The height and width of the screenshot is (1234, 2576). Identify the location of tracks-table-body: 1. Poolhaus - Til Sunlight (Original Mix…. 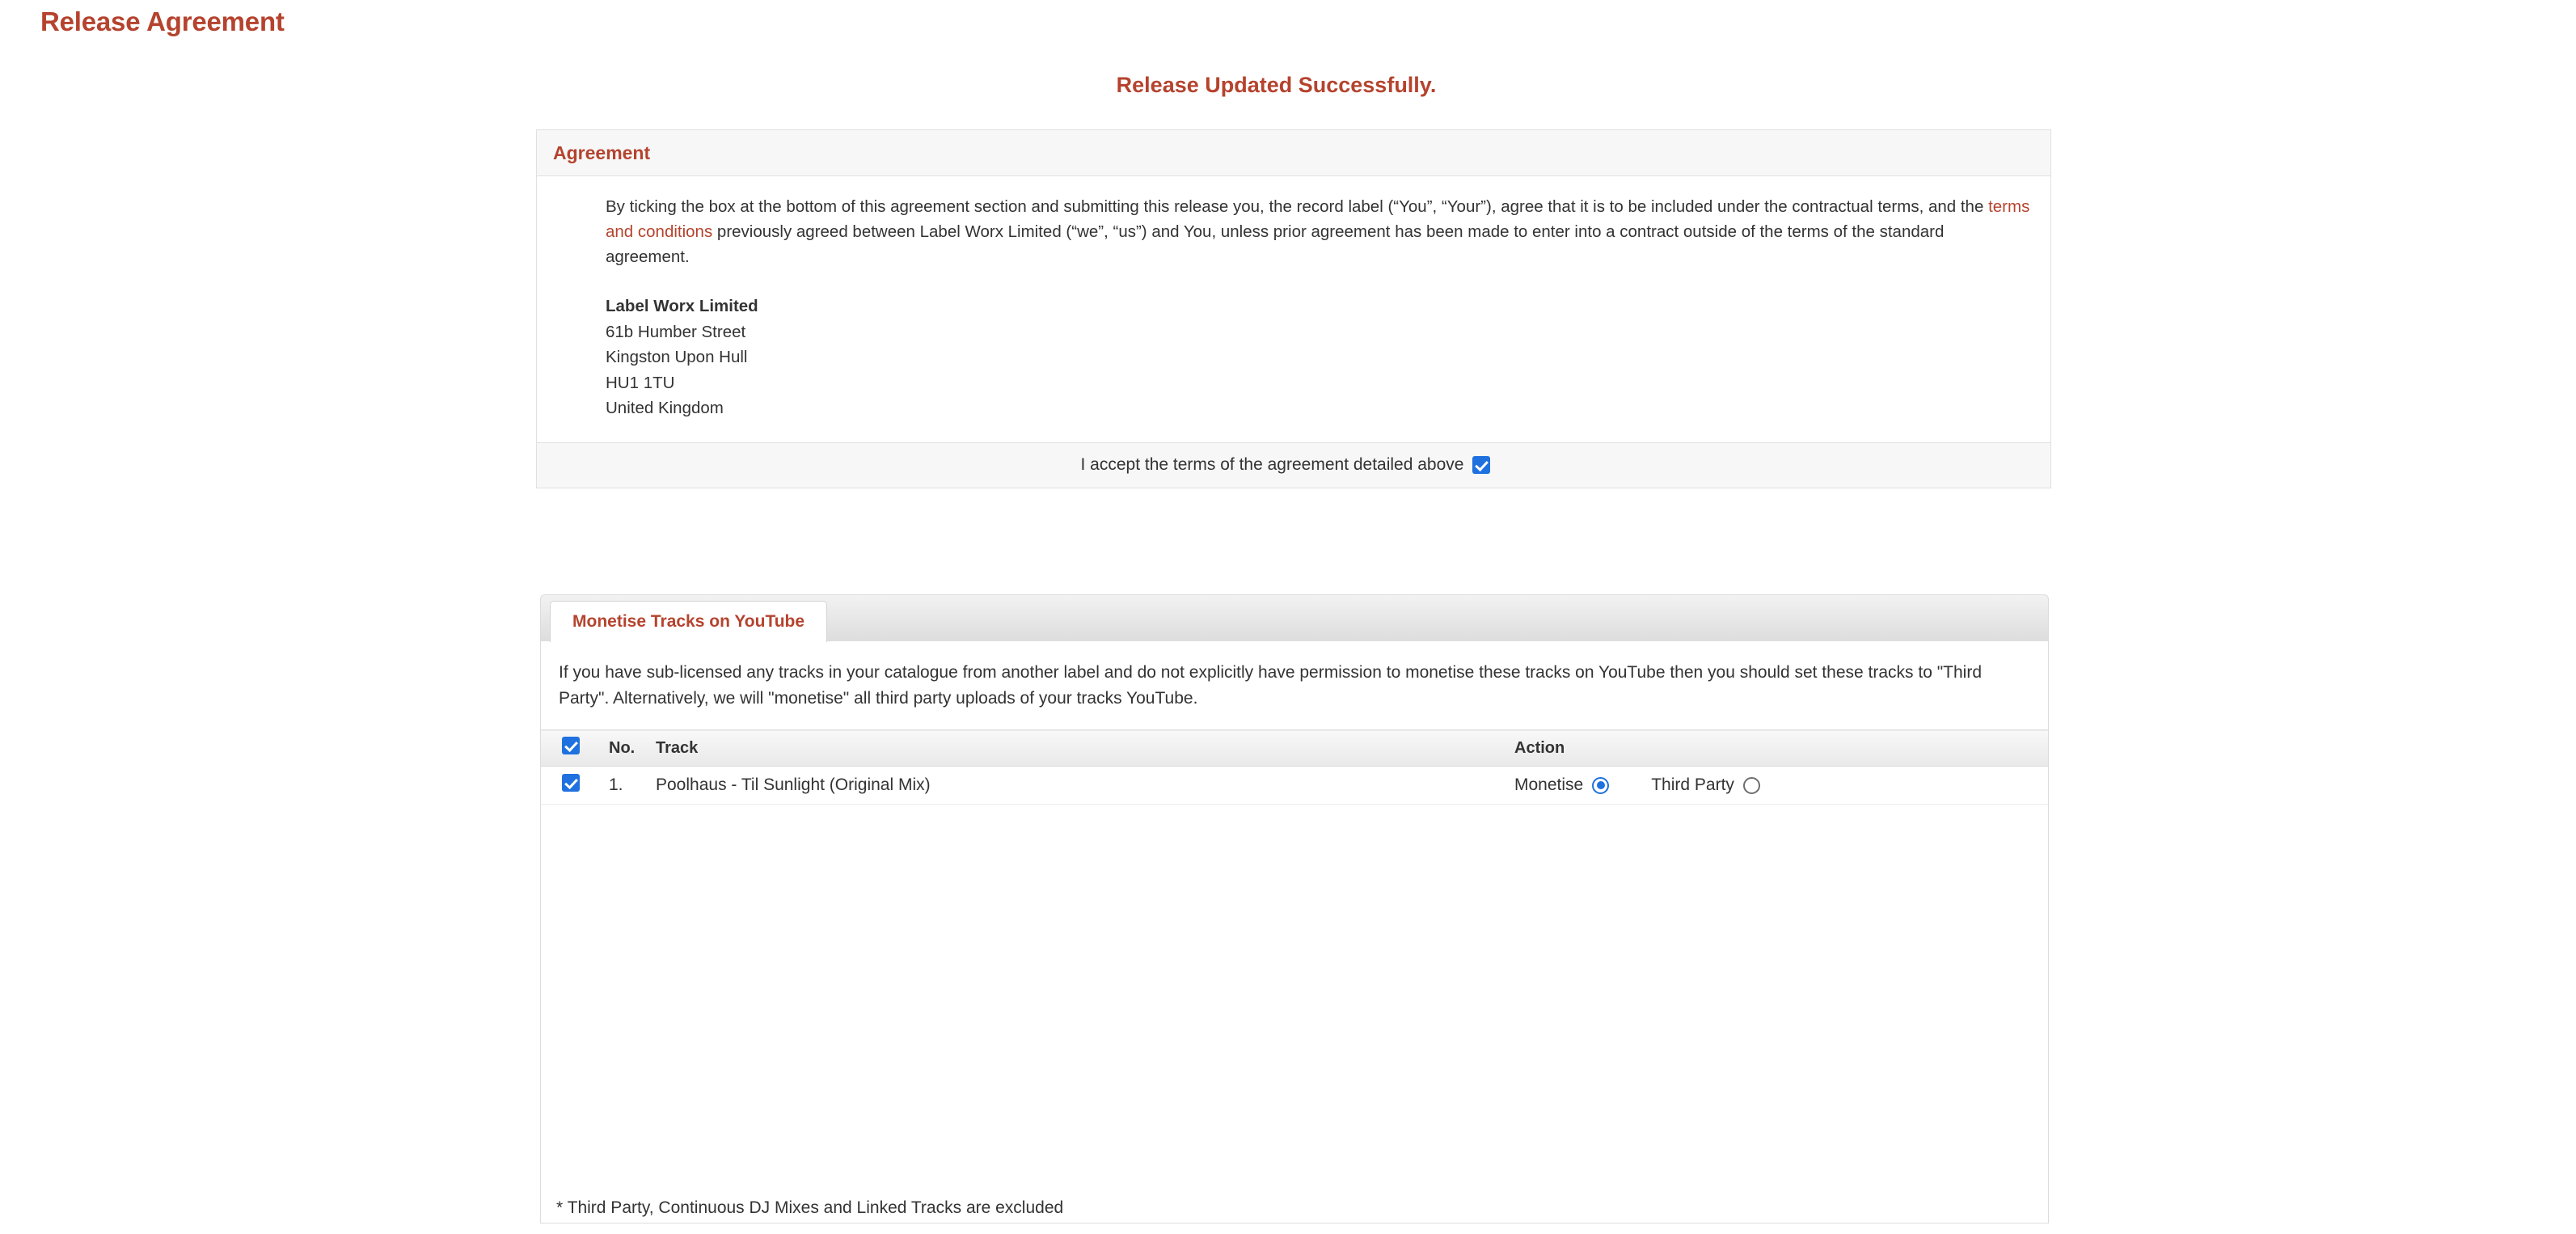
(1294, 785).